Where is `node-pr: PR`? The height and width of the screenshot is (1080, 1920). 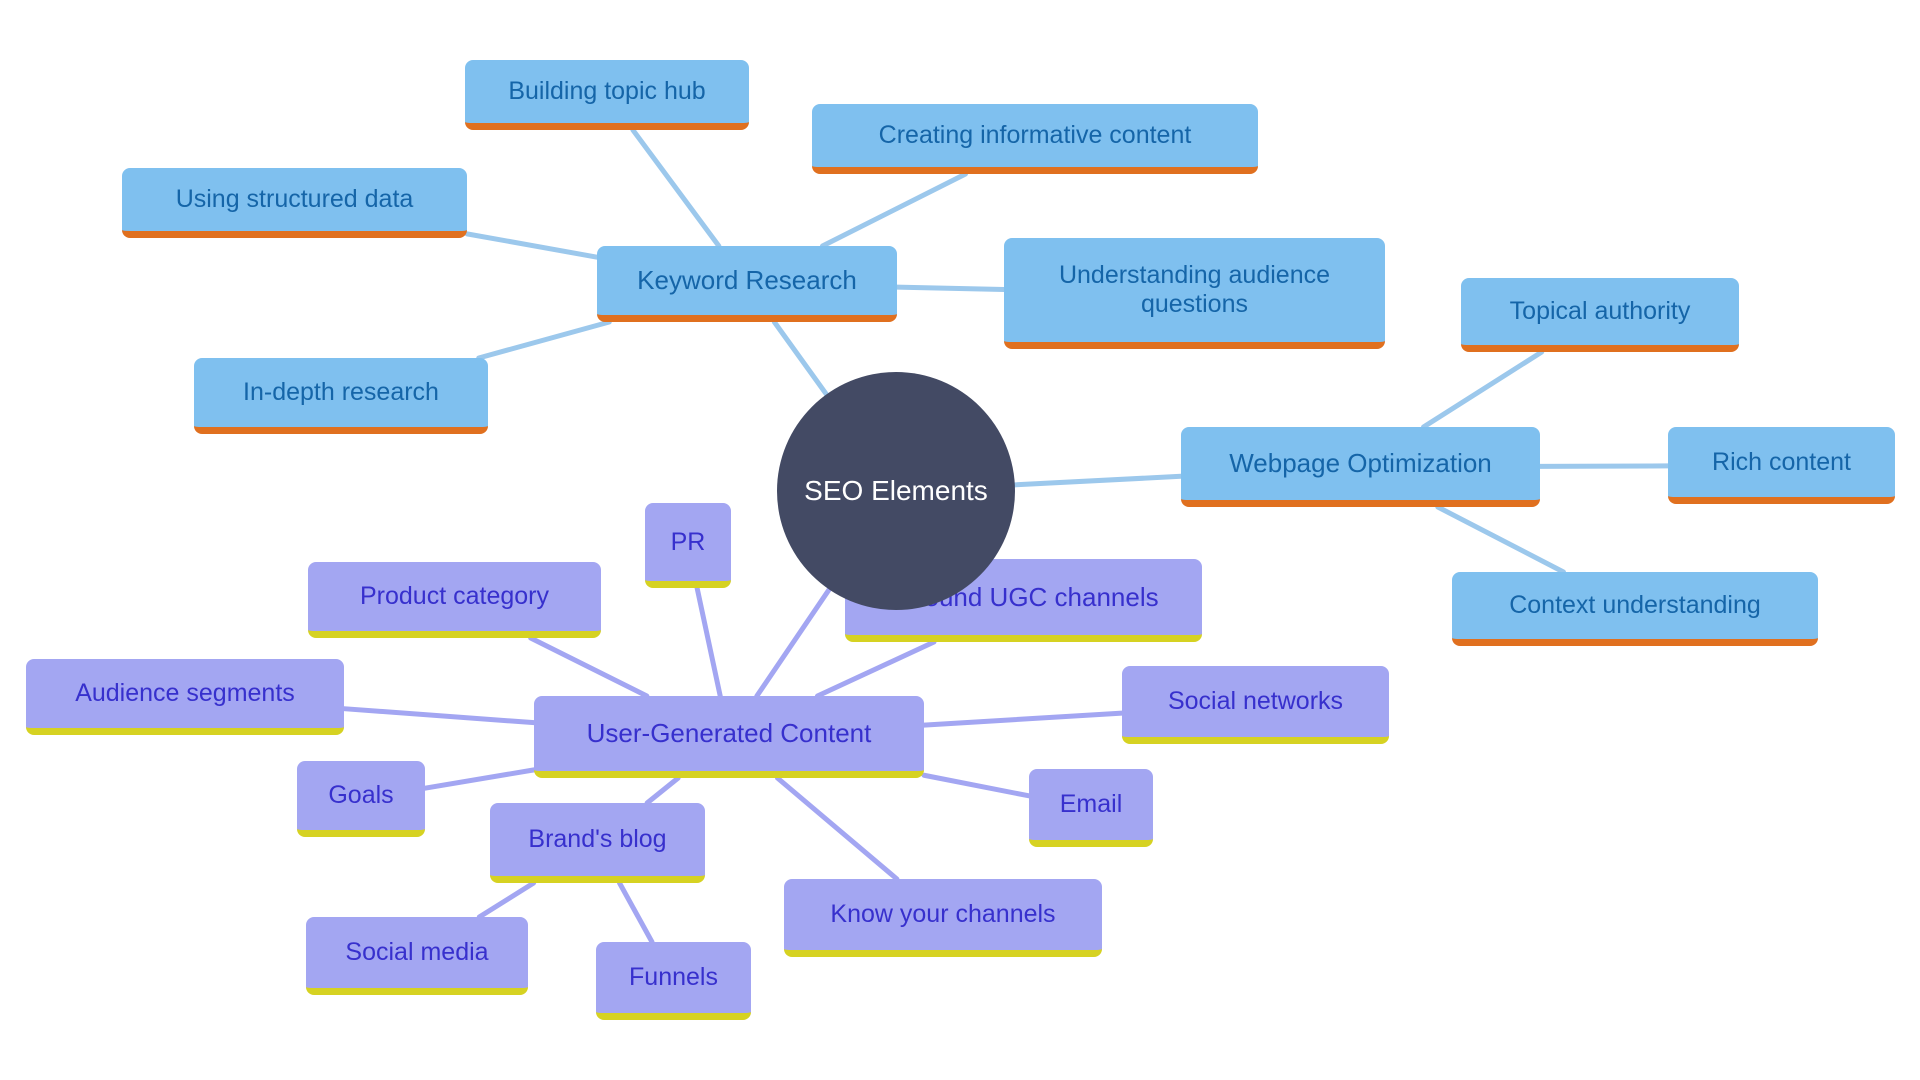
node-pr: PR is located at coordinates (688, 545).